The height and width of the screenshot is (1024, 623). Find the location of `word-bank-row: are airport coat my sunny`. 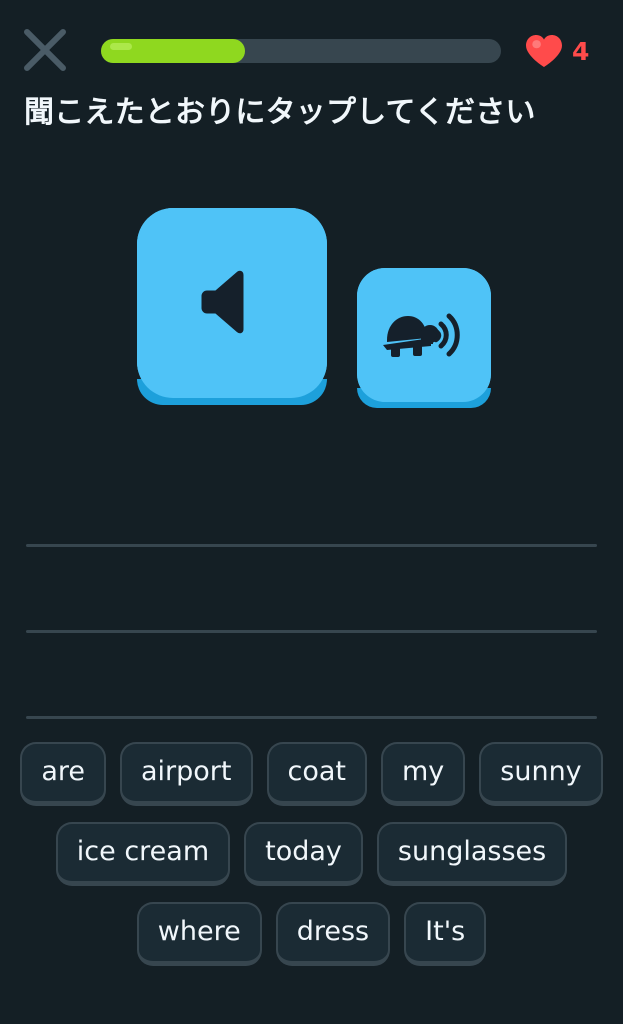

word-bank-row: are airport coat my sunny is located at coordinates (311, 774).